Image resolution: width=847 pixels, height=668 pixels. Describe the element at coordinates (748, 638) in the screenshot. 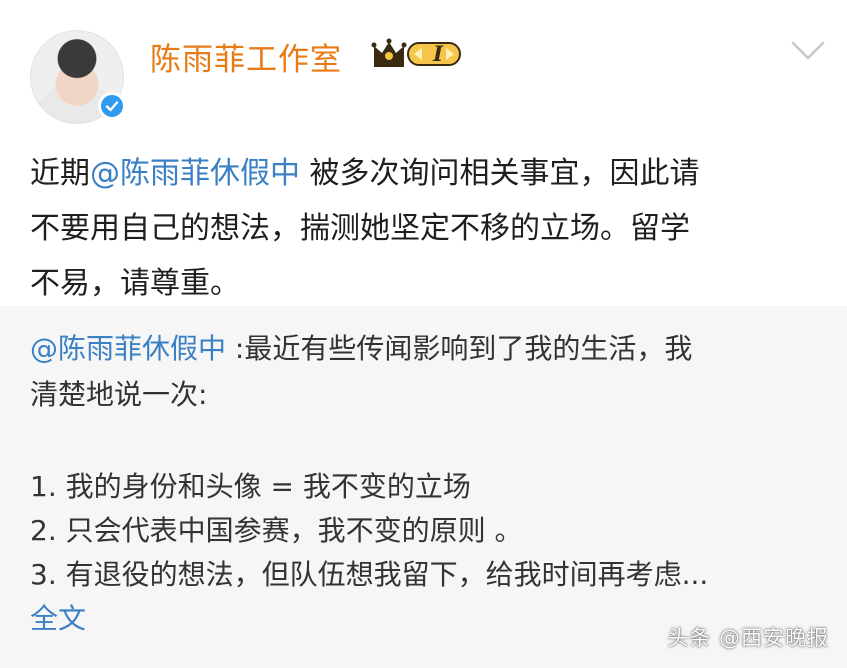

I see `watermark: 头条 @西安晚报` at that location.